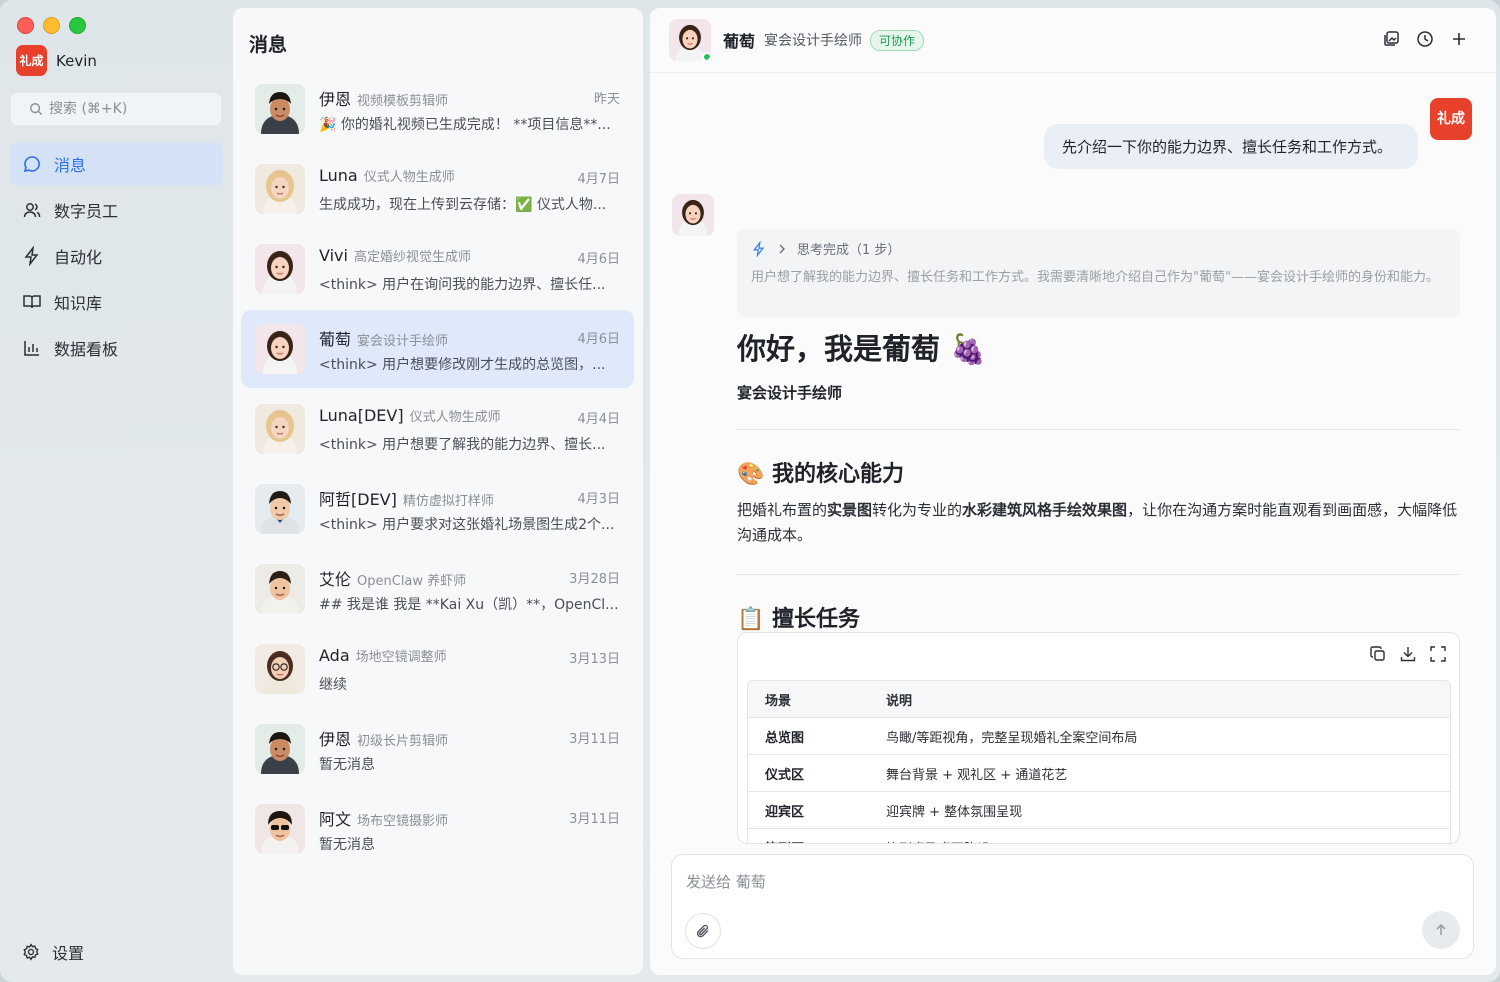 This screenshot has height=982, width=1500. Describe the element at coordinates (31, 952) in the screenshot. I see `gear-icon` at that location.